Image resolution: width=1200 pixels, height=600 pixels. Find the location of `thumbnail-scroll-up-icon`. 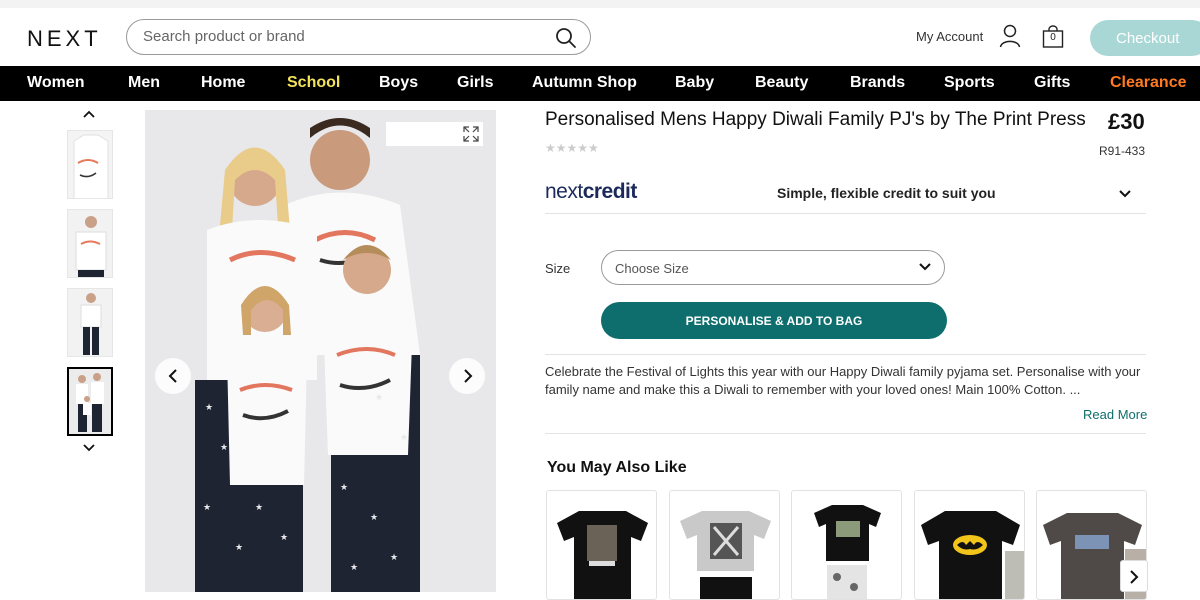

thumbnail-scroll-up-icon is located at coordinates (89, 115).